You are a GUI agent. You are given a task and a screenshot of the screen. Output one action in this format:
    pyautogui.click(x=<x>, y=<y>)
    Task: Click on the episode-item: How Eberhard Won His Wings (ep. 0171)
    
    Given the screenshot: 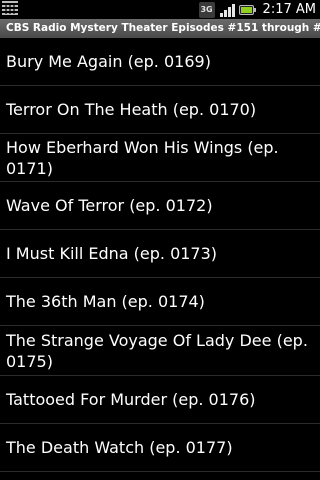 What is the action you would take?
    pyautogui.click(x=160, y=158)
    